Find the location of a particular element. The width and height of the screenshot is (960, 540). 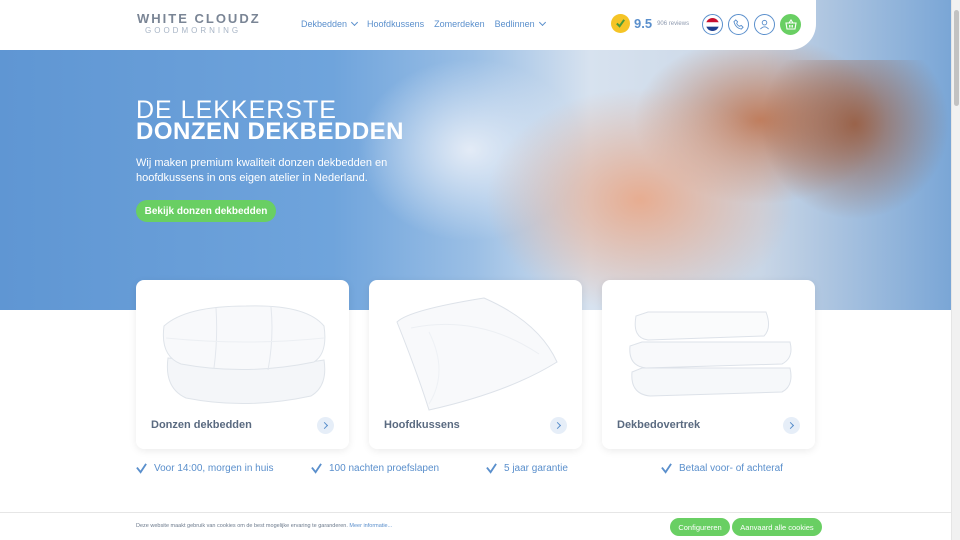

usp-item: 100 nachten proefslapen is located at coordinates (375, 468).